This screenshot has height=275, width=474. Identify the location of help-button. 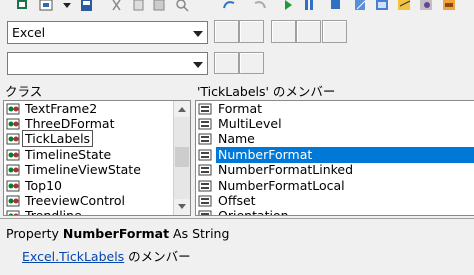
(334, 31).